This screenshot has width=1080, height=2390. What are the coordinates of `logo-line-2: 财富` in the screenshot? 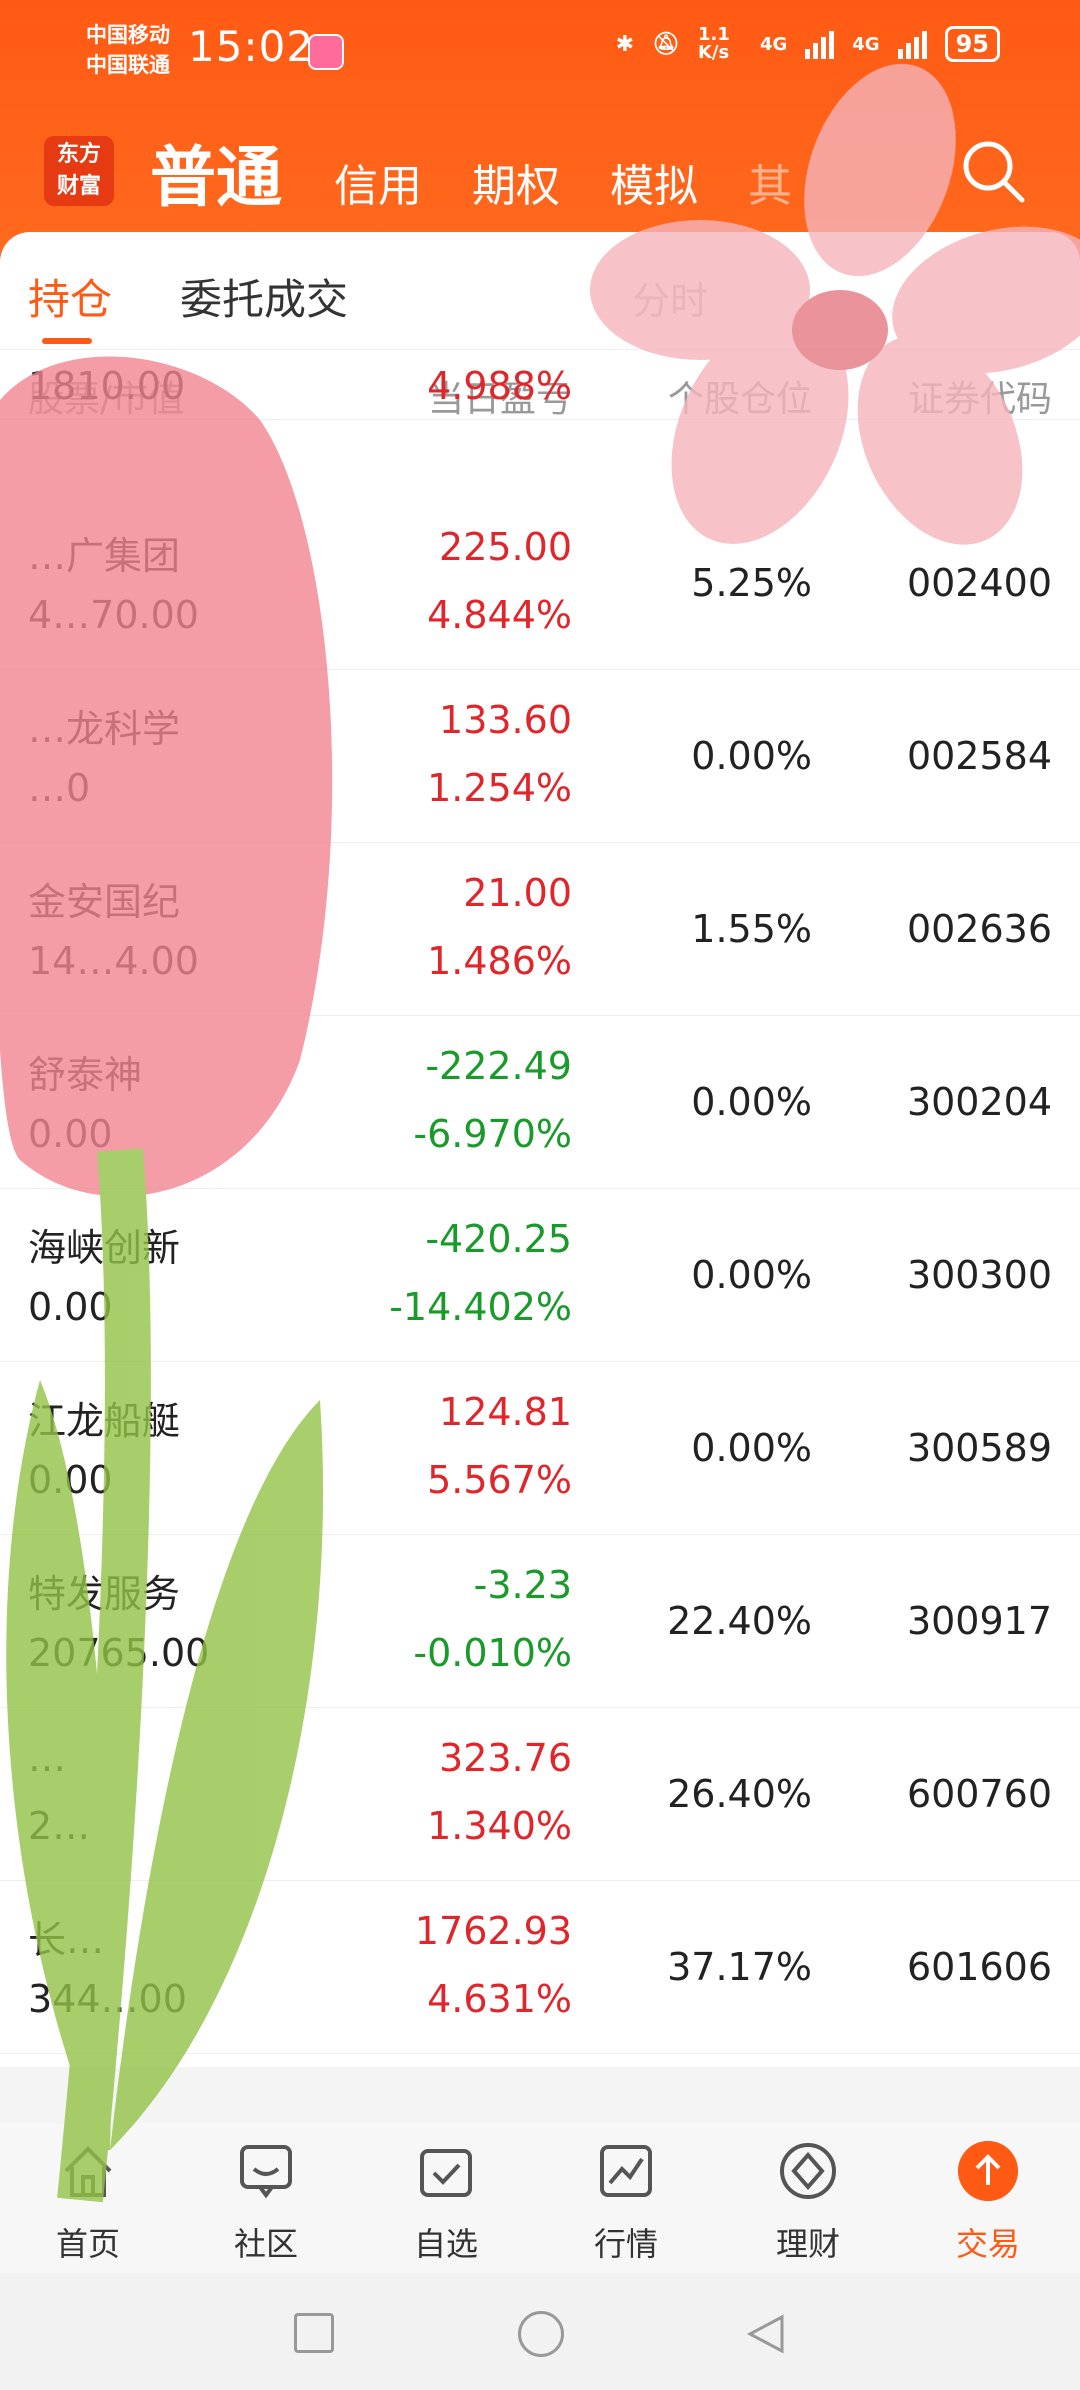 It's located at (78, 186).